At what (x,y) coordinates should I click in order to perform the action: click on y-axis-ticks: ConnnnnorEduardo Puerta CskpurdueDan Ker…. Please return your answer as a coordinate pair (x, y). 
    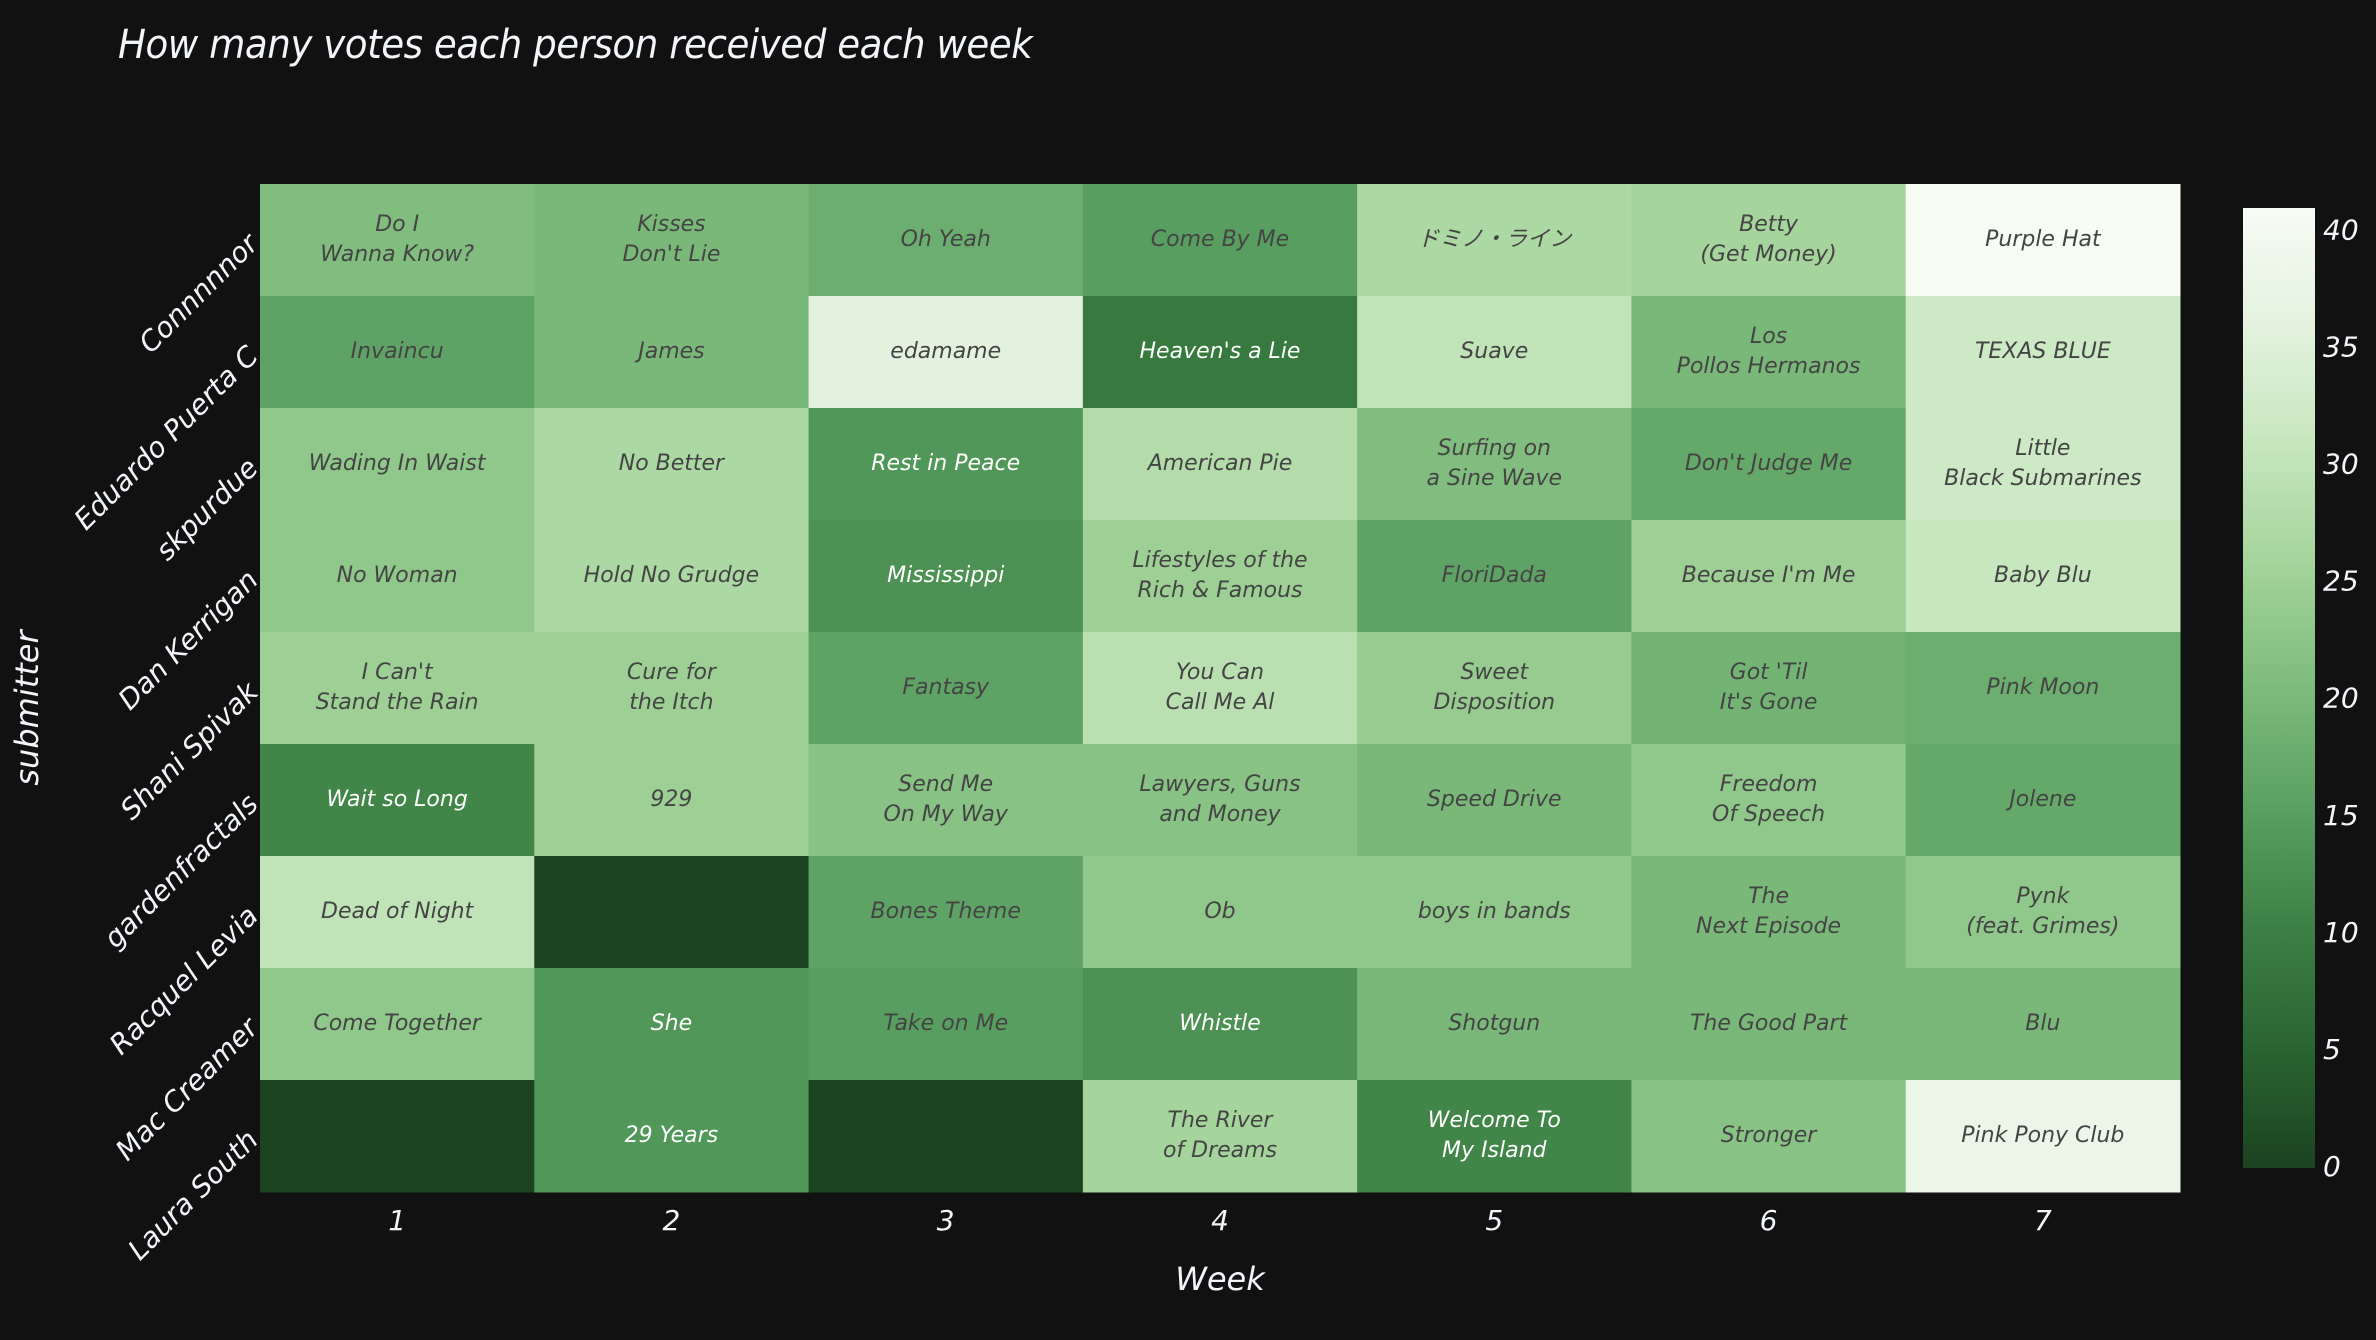
    Looking at the image, I should click on (167, 746).